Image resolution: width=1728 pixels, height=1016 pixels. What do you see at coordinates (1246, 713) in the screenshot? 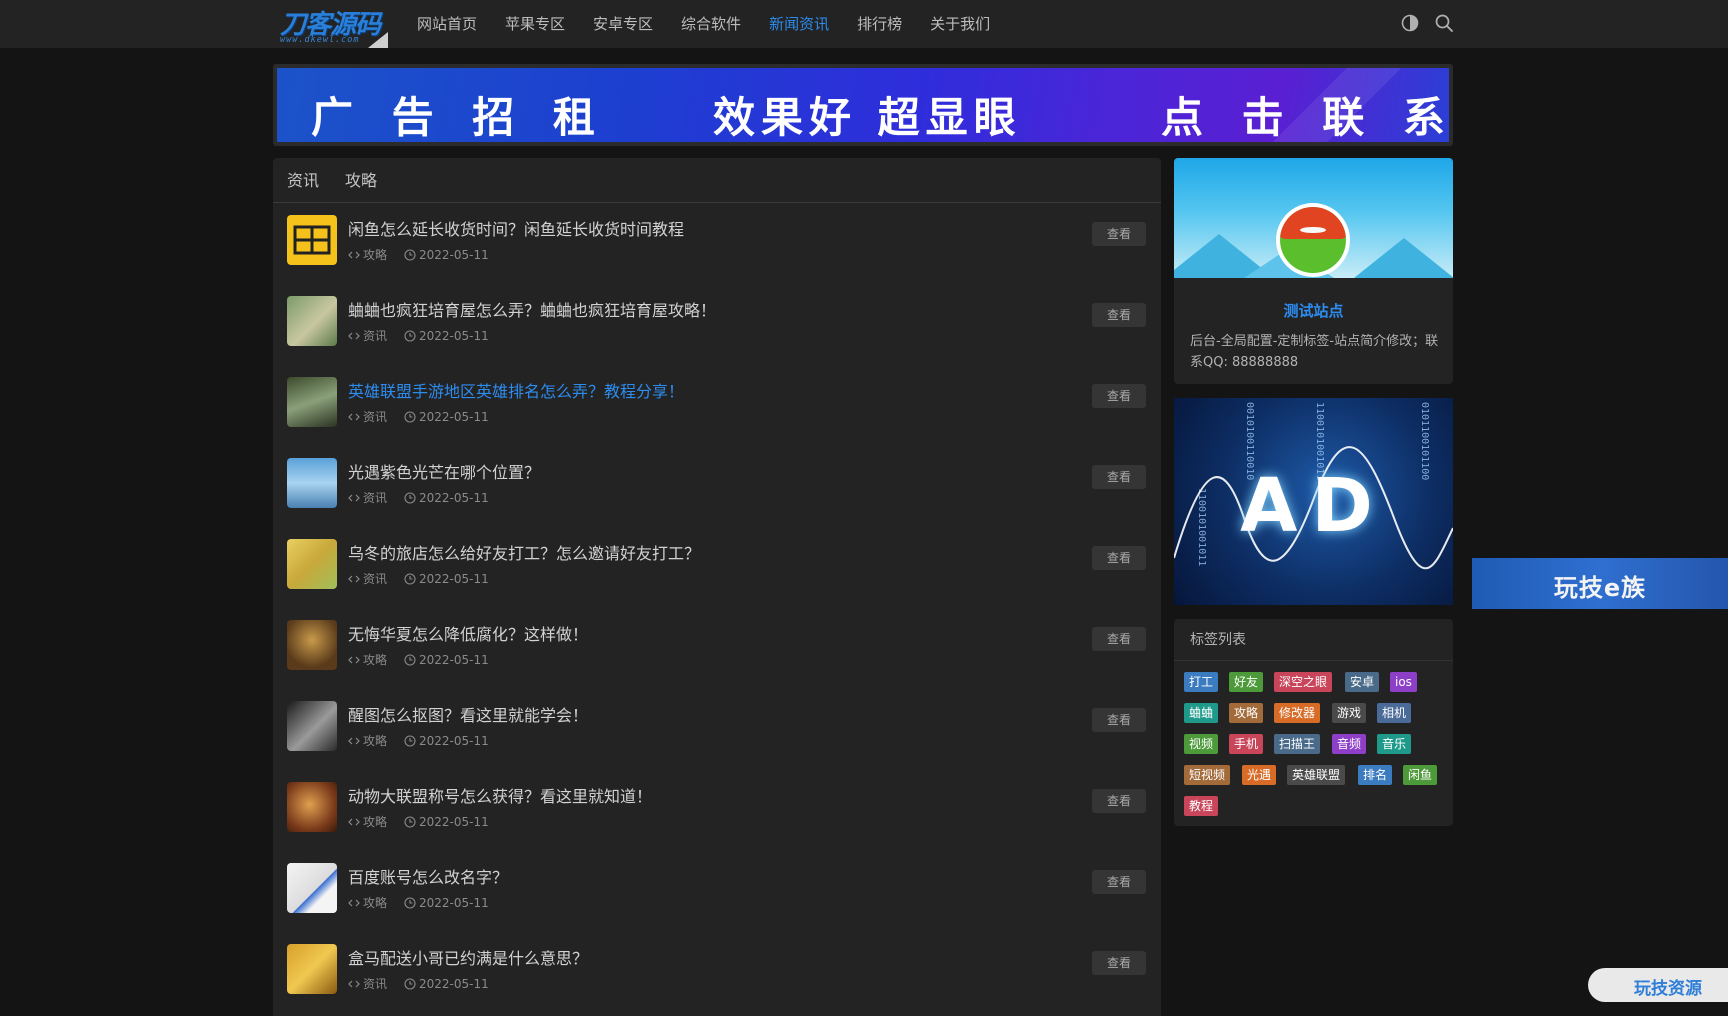
I see `tag-chip: 攻略` at bounding box center [1246, 713].